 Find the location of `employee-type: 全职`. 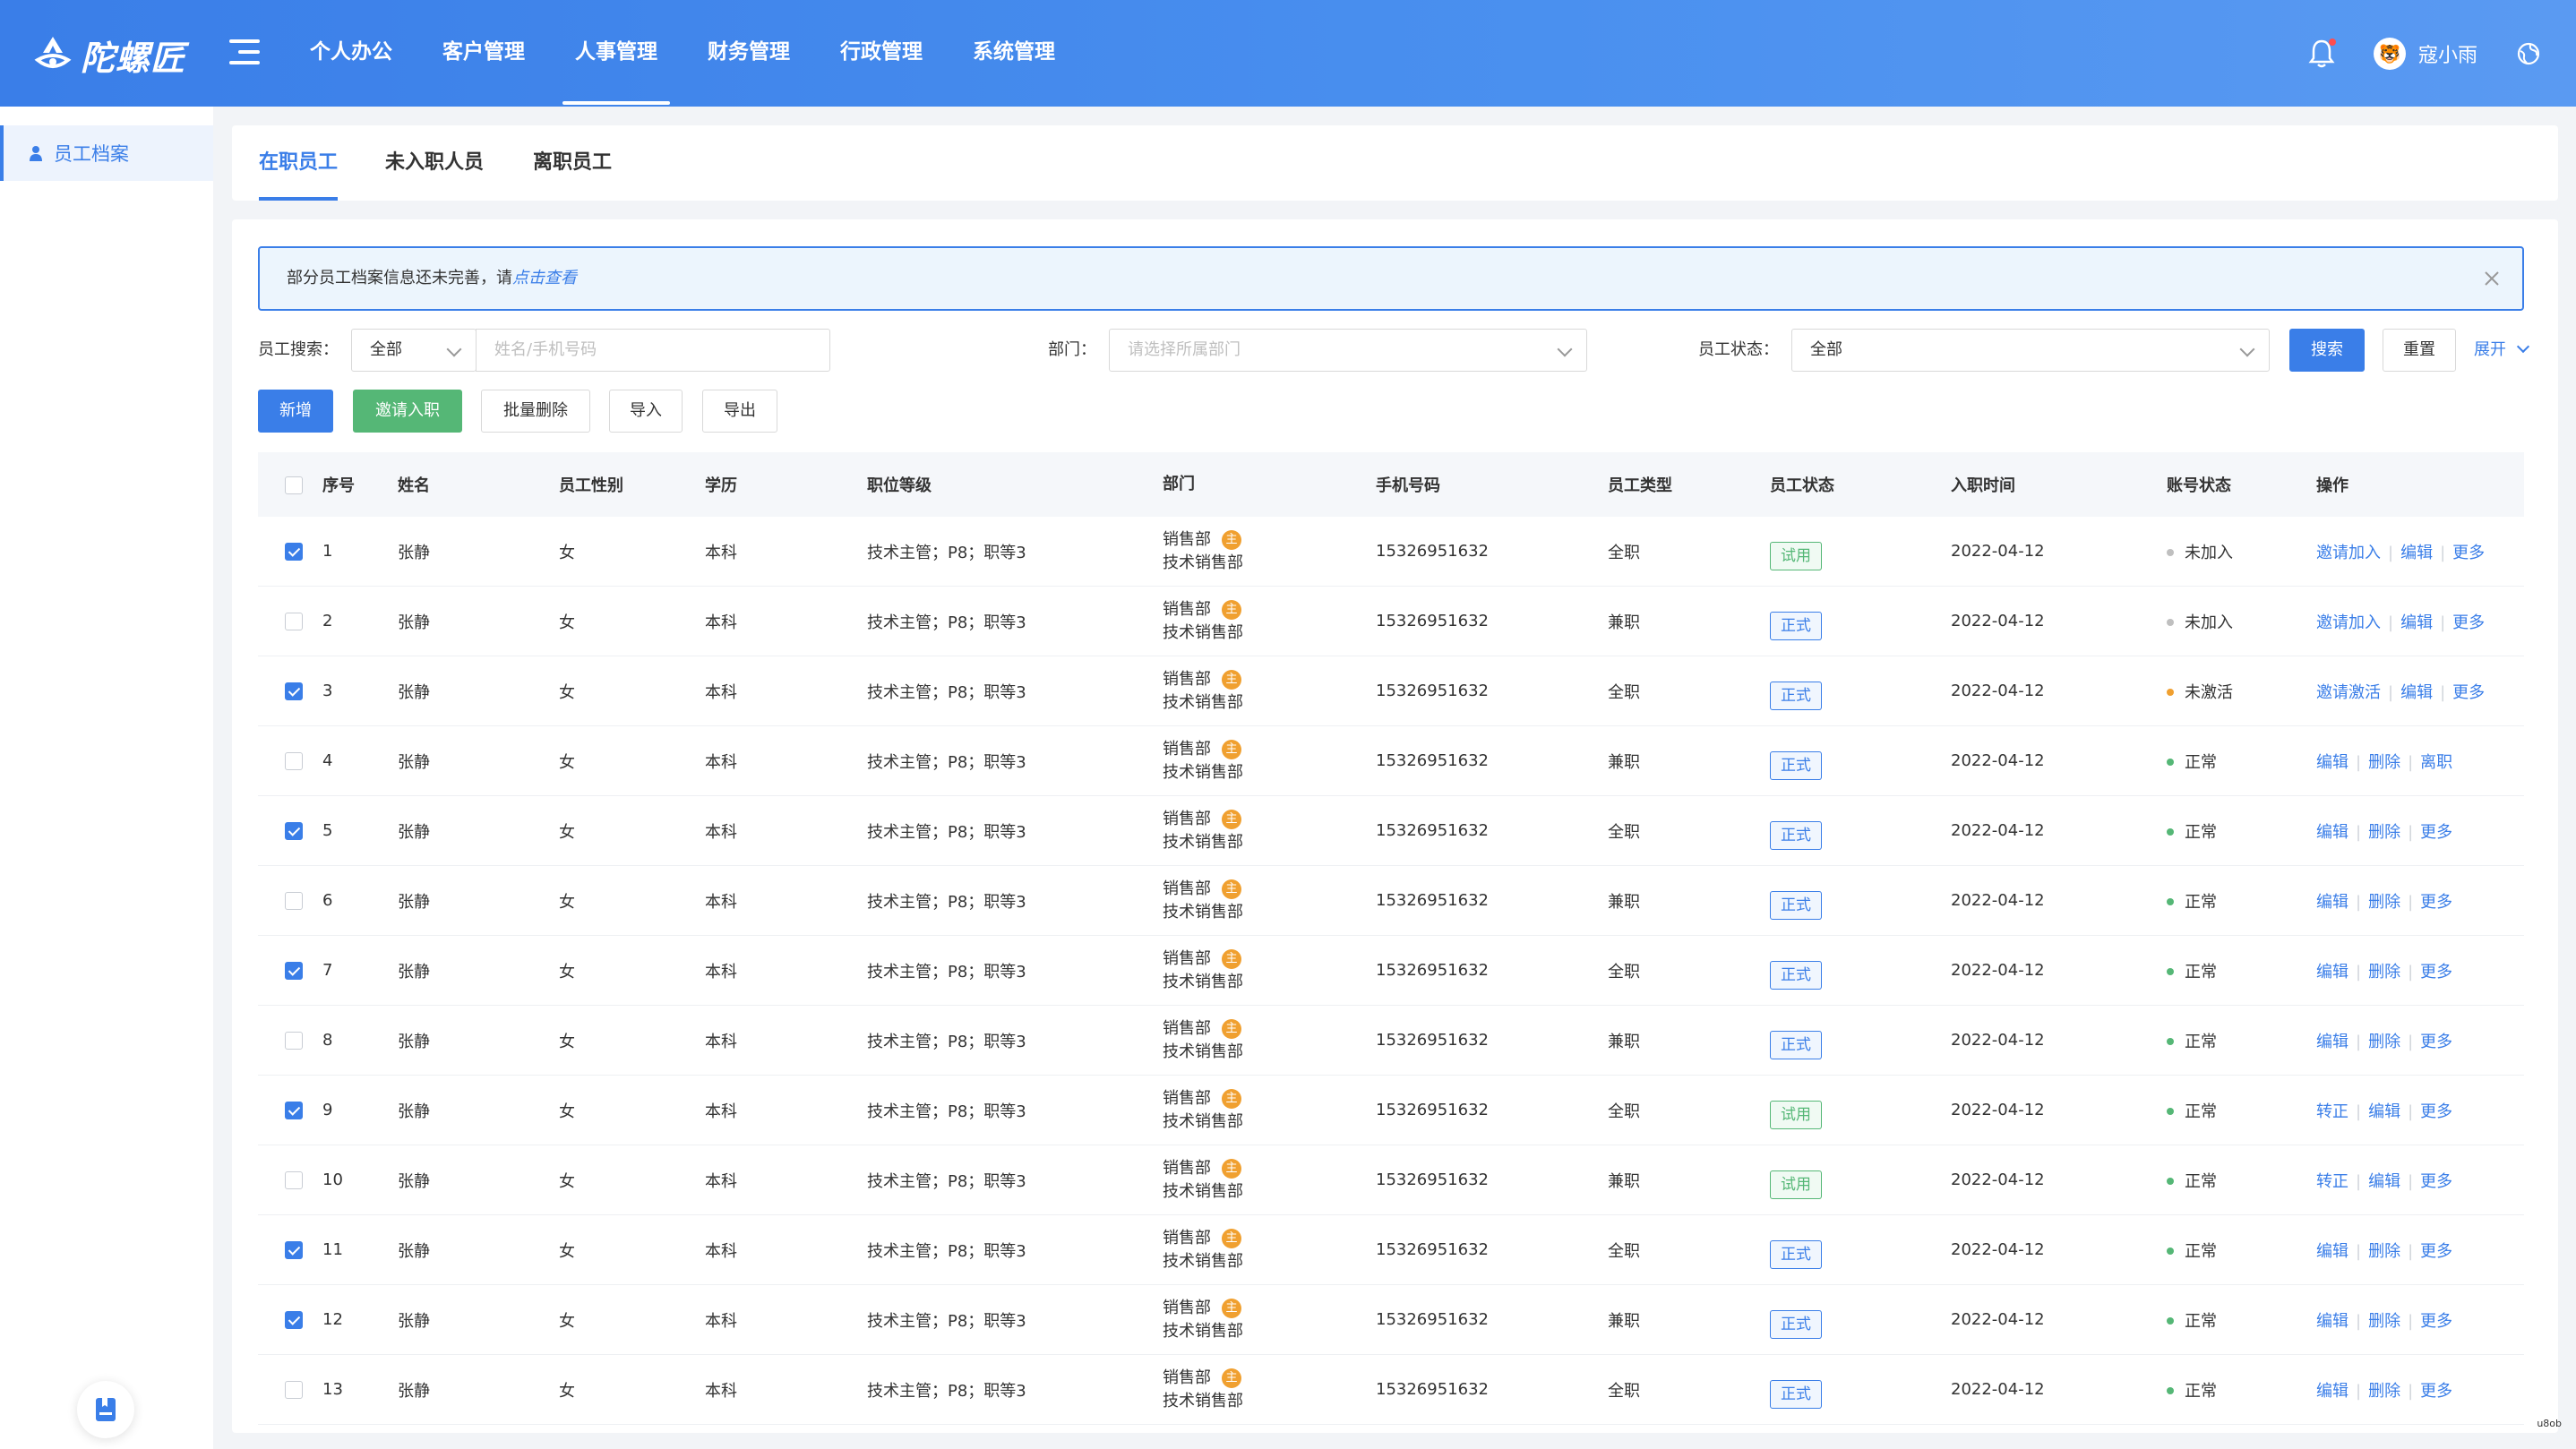

employee-type: 全职 is located at coordinates (1624, 1391).